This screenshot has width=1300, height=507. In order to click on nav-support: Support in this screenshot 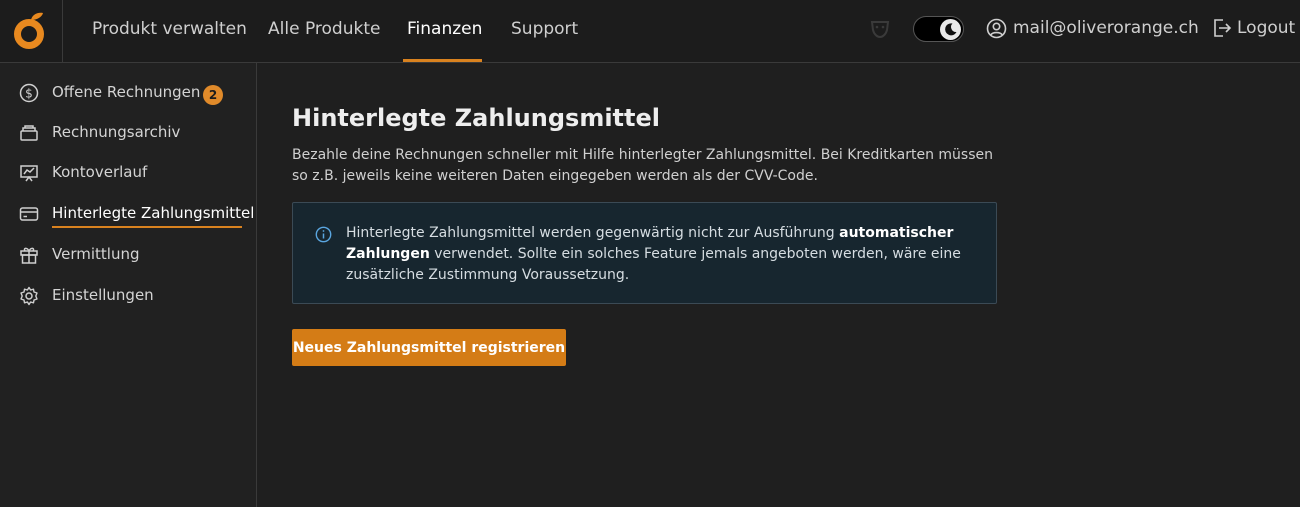, I will do `click(544, 31)`.